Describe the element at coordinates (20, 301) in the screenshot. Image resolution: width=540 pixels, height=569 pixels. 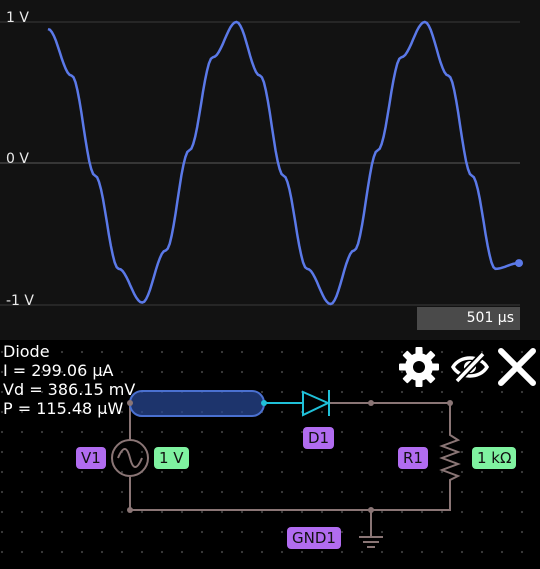
I see `y-axis-label-bottom: -1 V` at that location.